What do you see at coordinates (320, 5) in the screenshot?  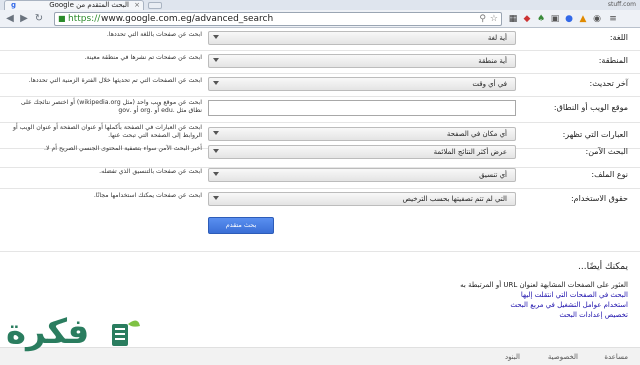 I see `tab-strip: g البحث المتقدم من Google × stuff.com` at bounding box center [320, 5].